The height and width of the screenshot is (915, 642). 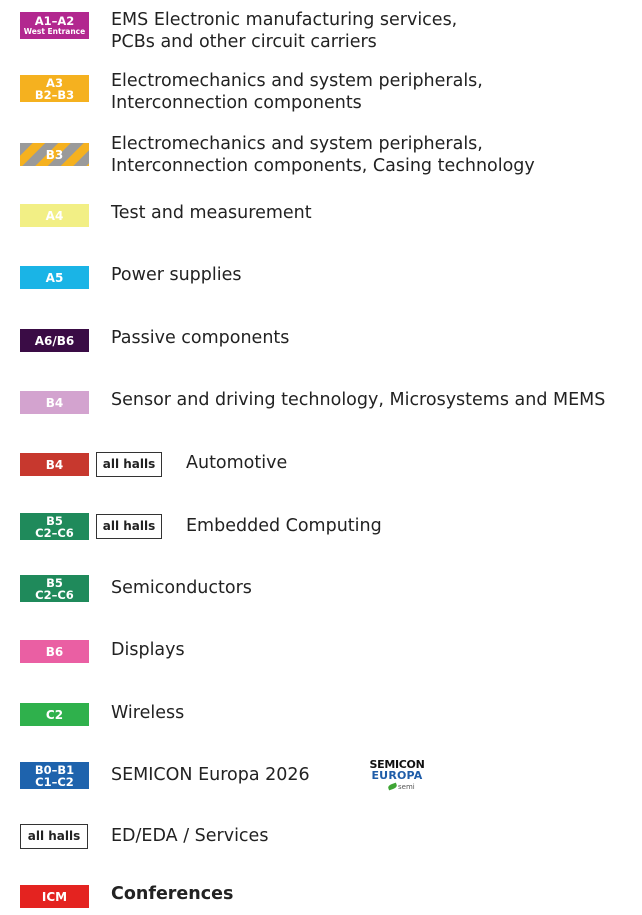 I want to click on hall-badge: A4, so click(x=54, y=215).